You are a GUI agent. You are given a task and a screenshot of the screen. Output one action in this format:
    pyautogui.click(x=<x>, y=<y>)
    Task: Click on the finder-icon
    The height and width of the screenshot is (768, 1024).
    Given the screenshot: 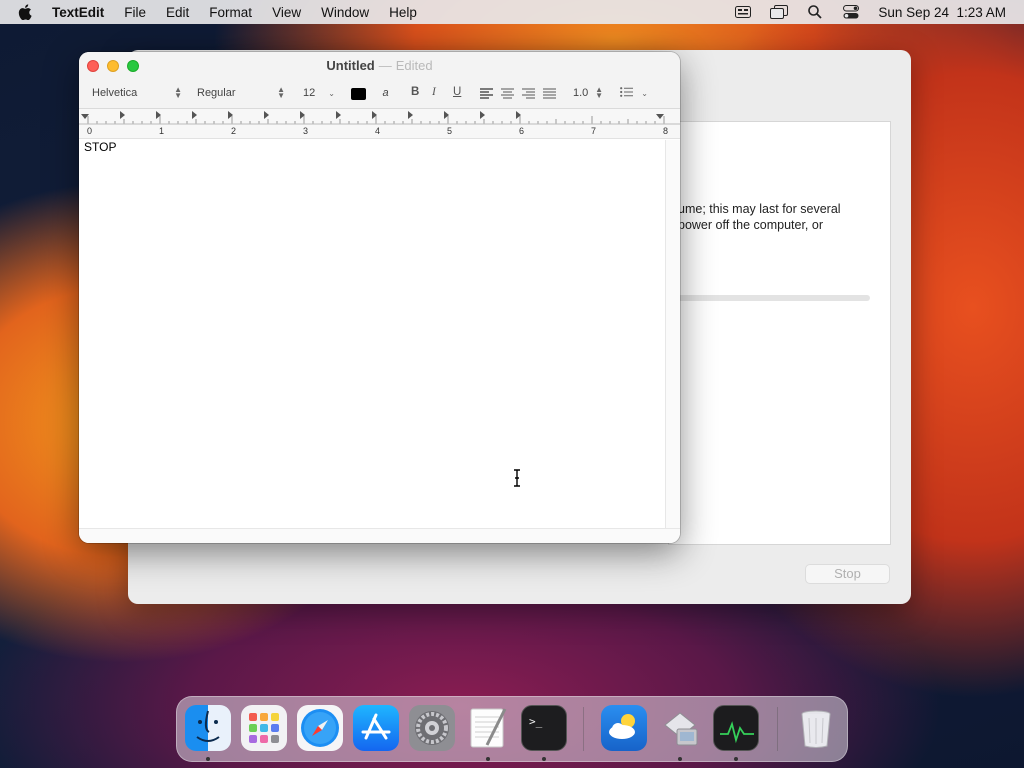 What is the action you would take?
    pyautogui.click(x=208, y=728)
    